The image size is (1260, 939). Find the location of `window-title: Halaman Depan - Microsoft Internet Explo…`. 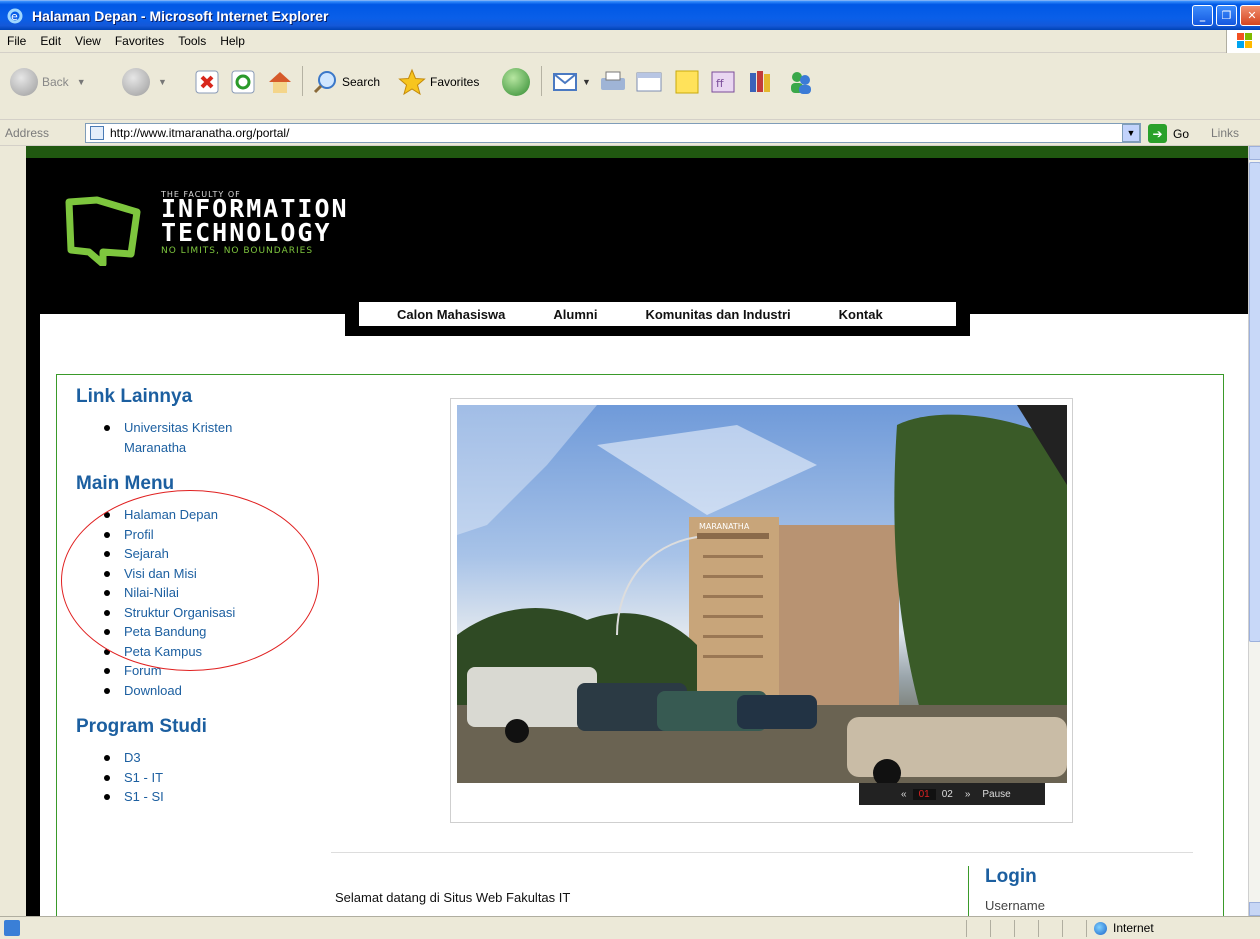

window-title: Halaman Depan - Microsoft Internet Explo… is located at coordinates (180, 15).